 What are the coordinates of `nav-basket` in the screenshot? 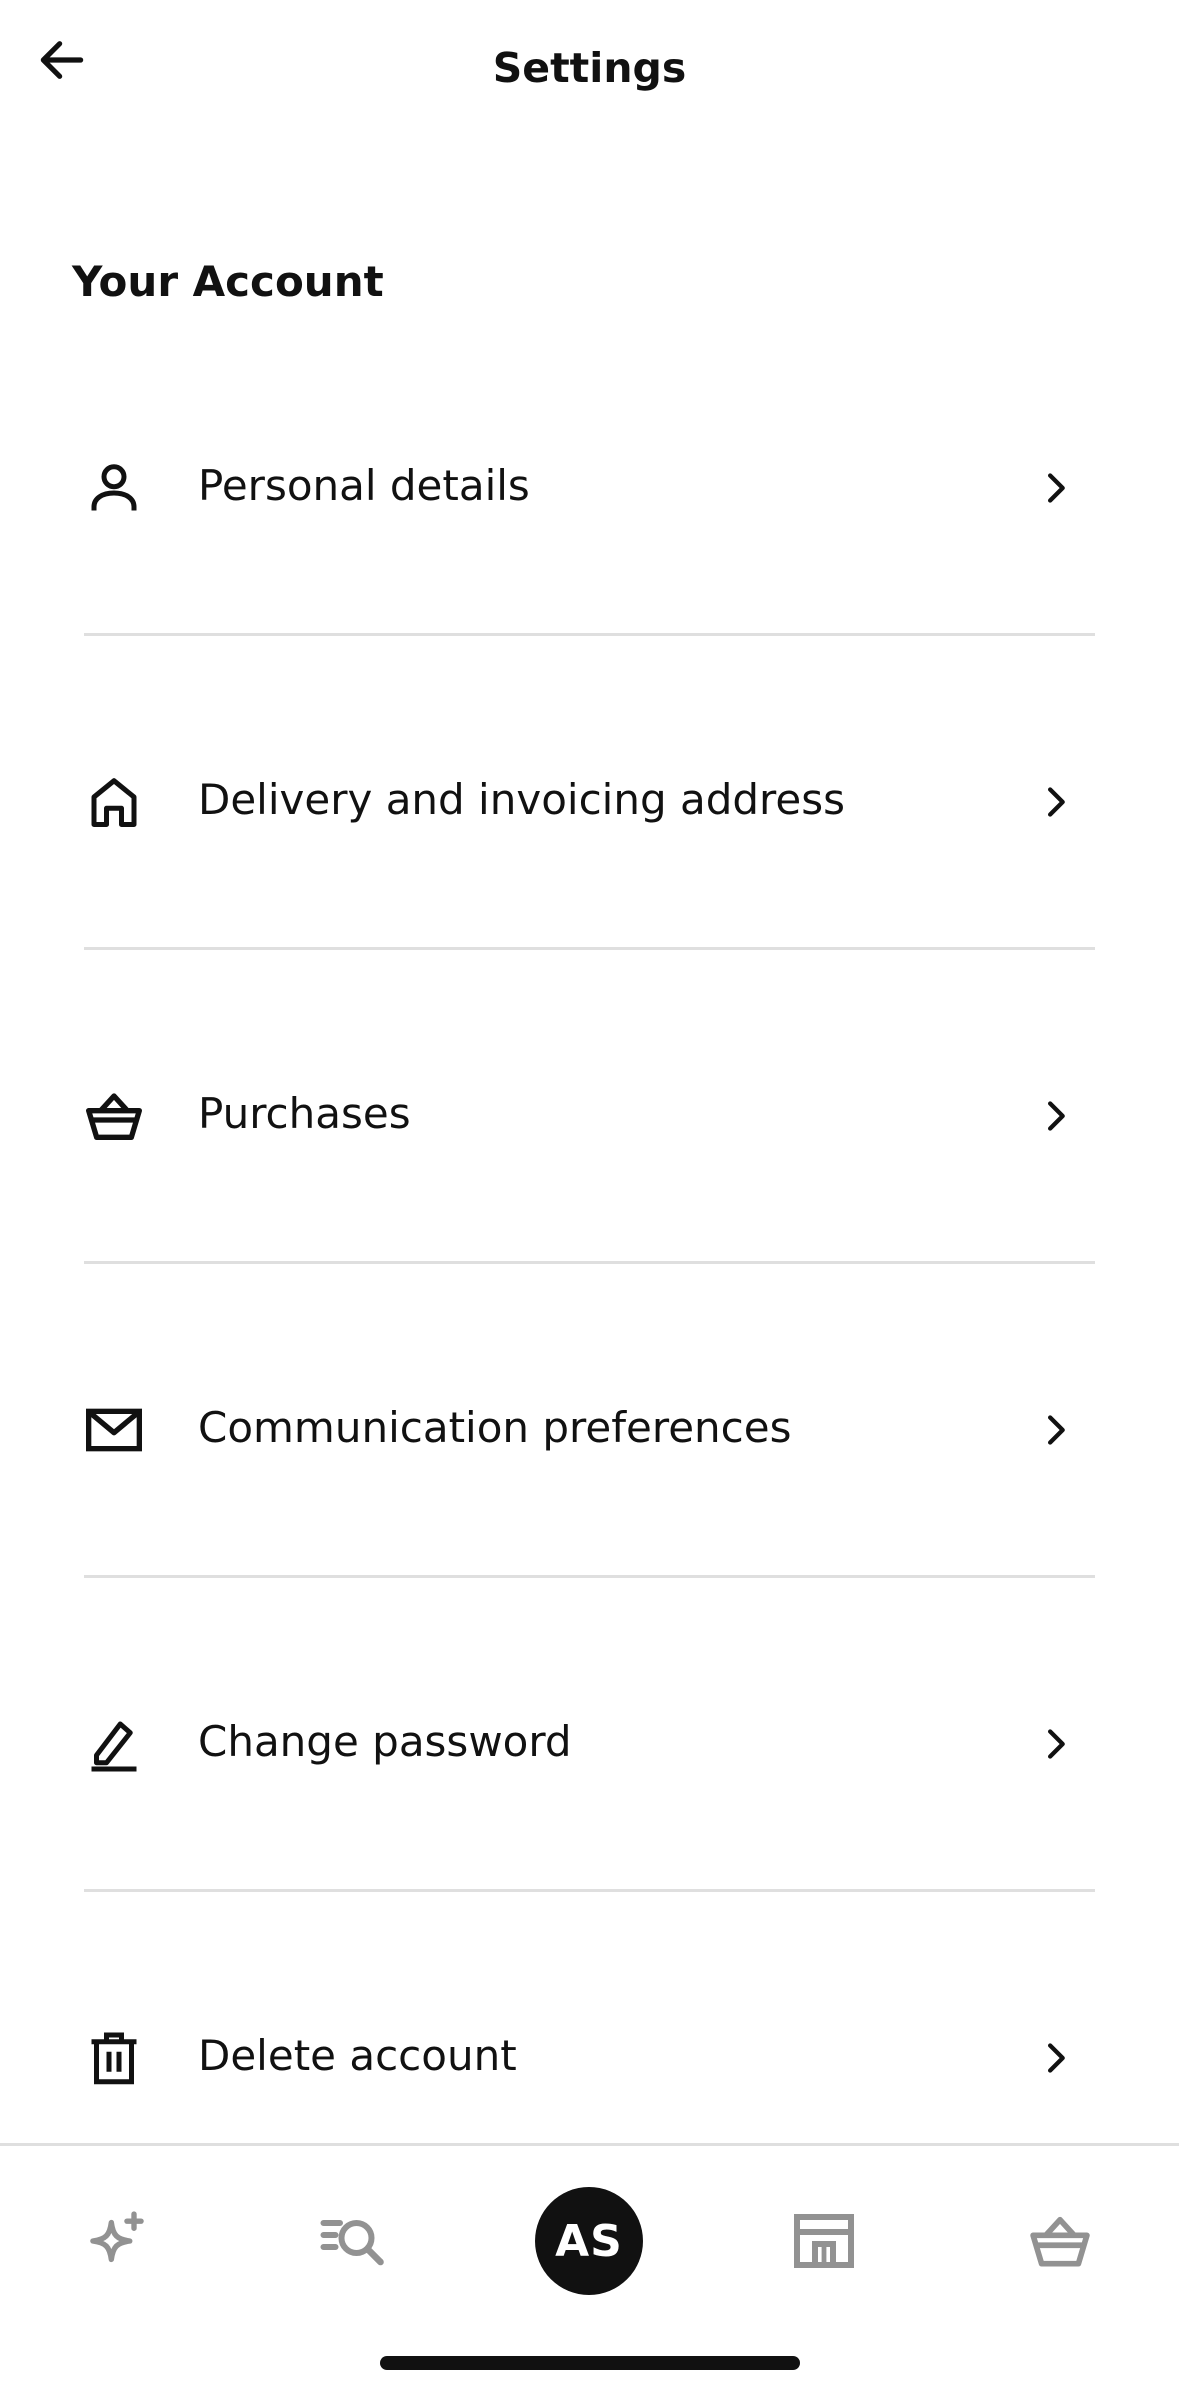 It's located at (1060, 2241).